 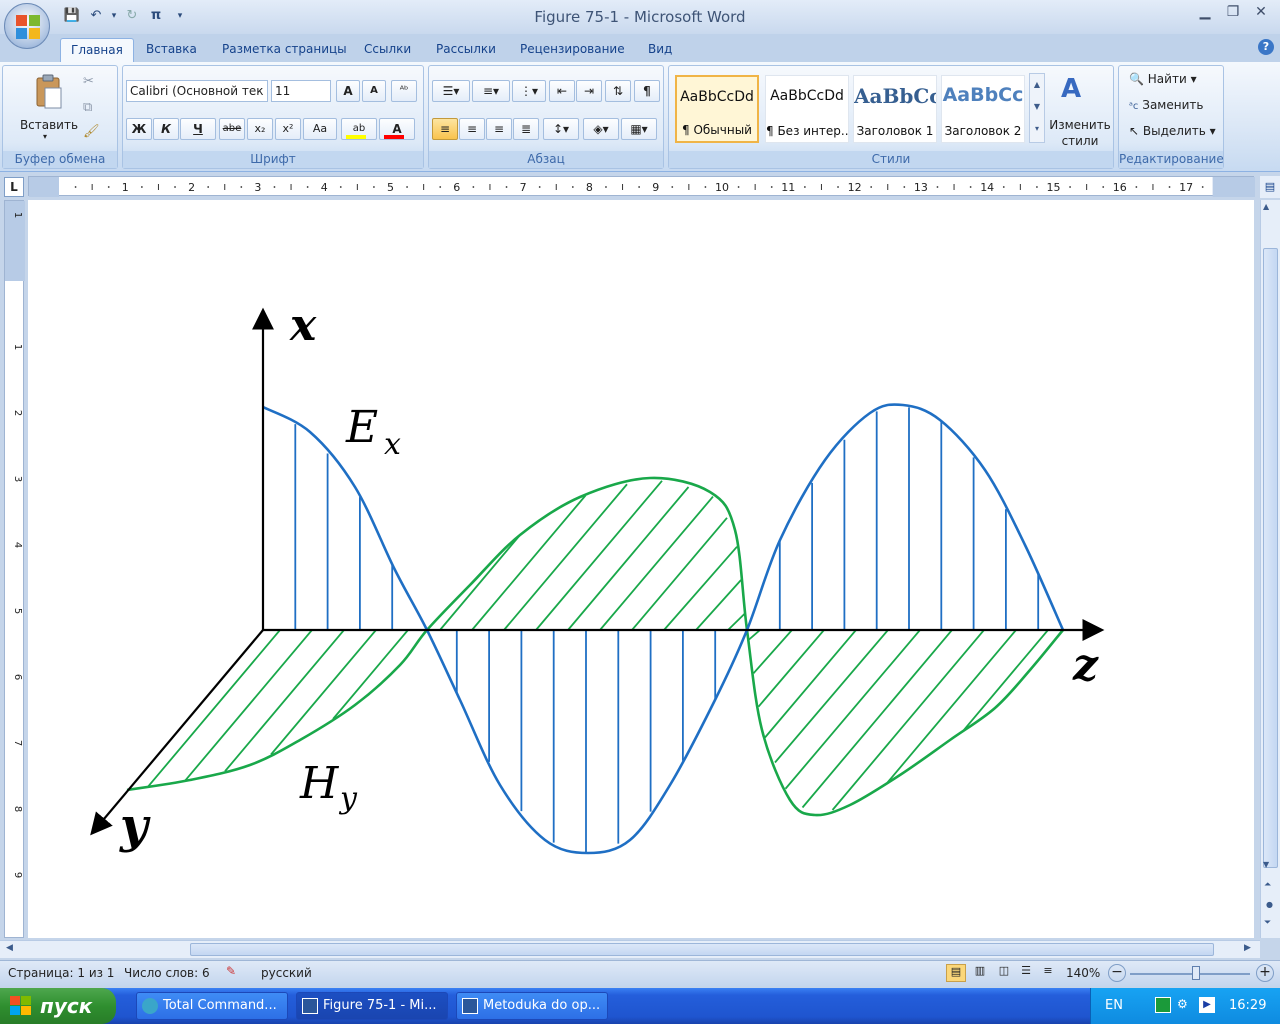 What do you see at coordinates (526, 129) in the screenshot?
I see `justify-icon: ≣` at bounding box center [526, 129].